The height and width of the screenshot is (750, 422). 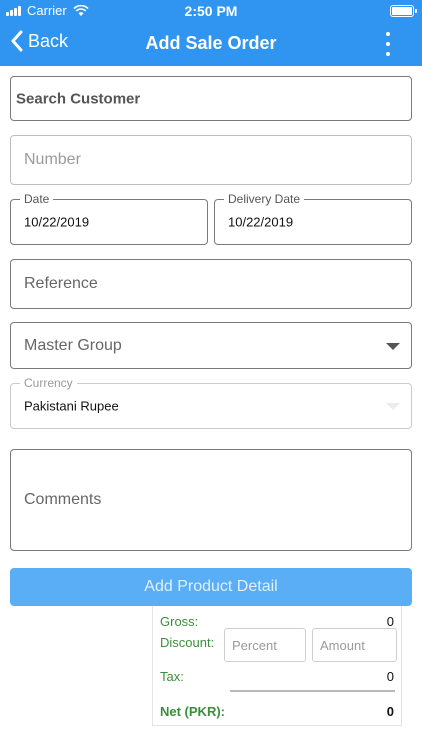 I want to click on reference-placeholder: Reference, so click(x=61, y=283).